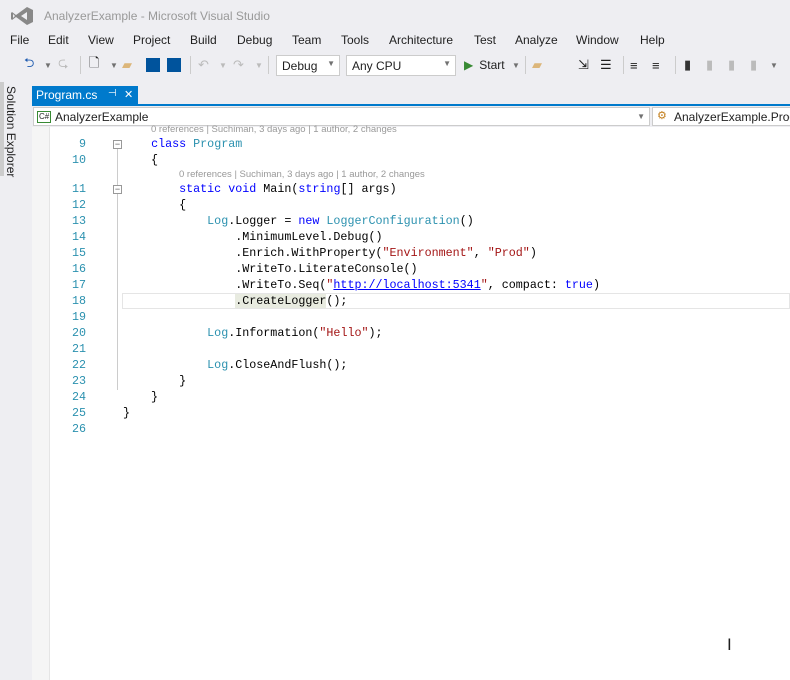 The width and height of the screenshot is (790, 680). What do you see at coordinates (223, 65) in the screenshot?
I see `undo-dropdown-icon: ▼` at bounding box center [223, 65].